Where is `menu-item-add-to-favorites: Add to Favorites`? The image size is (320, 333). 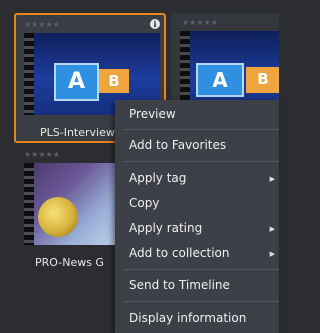
menu-item-add-to-favorites: Add to Favorites is located at coordinates (177, 145).